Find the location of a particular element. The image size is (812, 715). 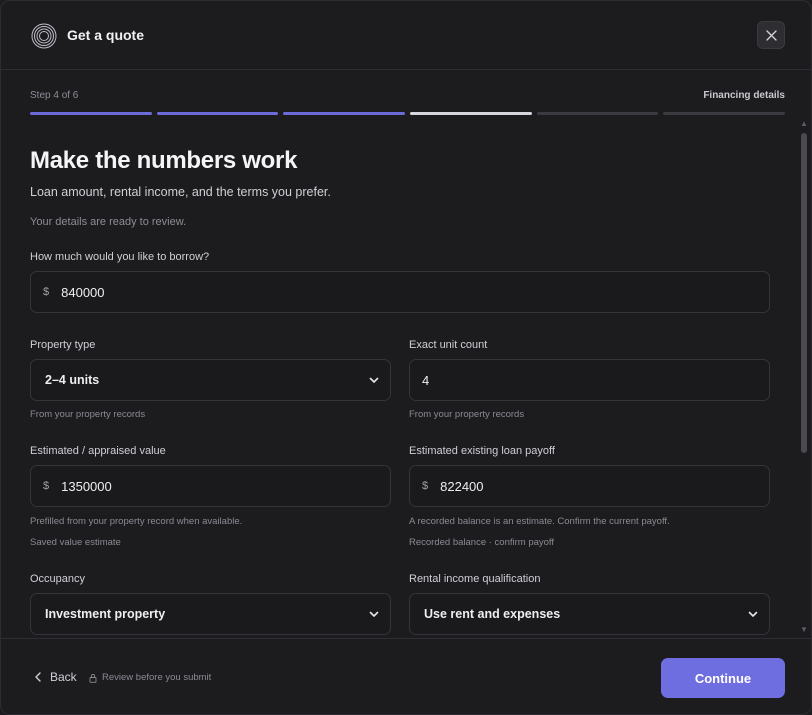

modal-header: Get a quote is located at coordinates (406, 35).